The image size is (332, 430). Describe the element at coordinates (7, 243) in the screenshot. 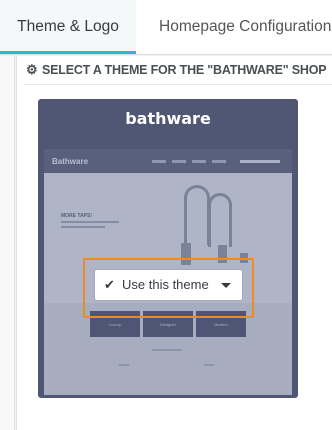

I see `left-gutter` at that location.